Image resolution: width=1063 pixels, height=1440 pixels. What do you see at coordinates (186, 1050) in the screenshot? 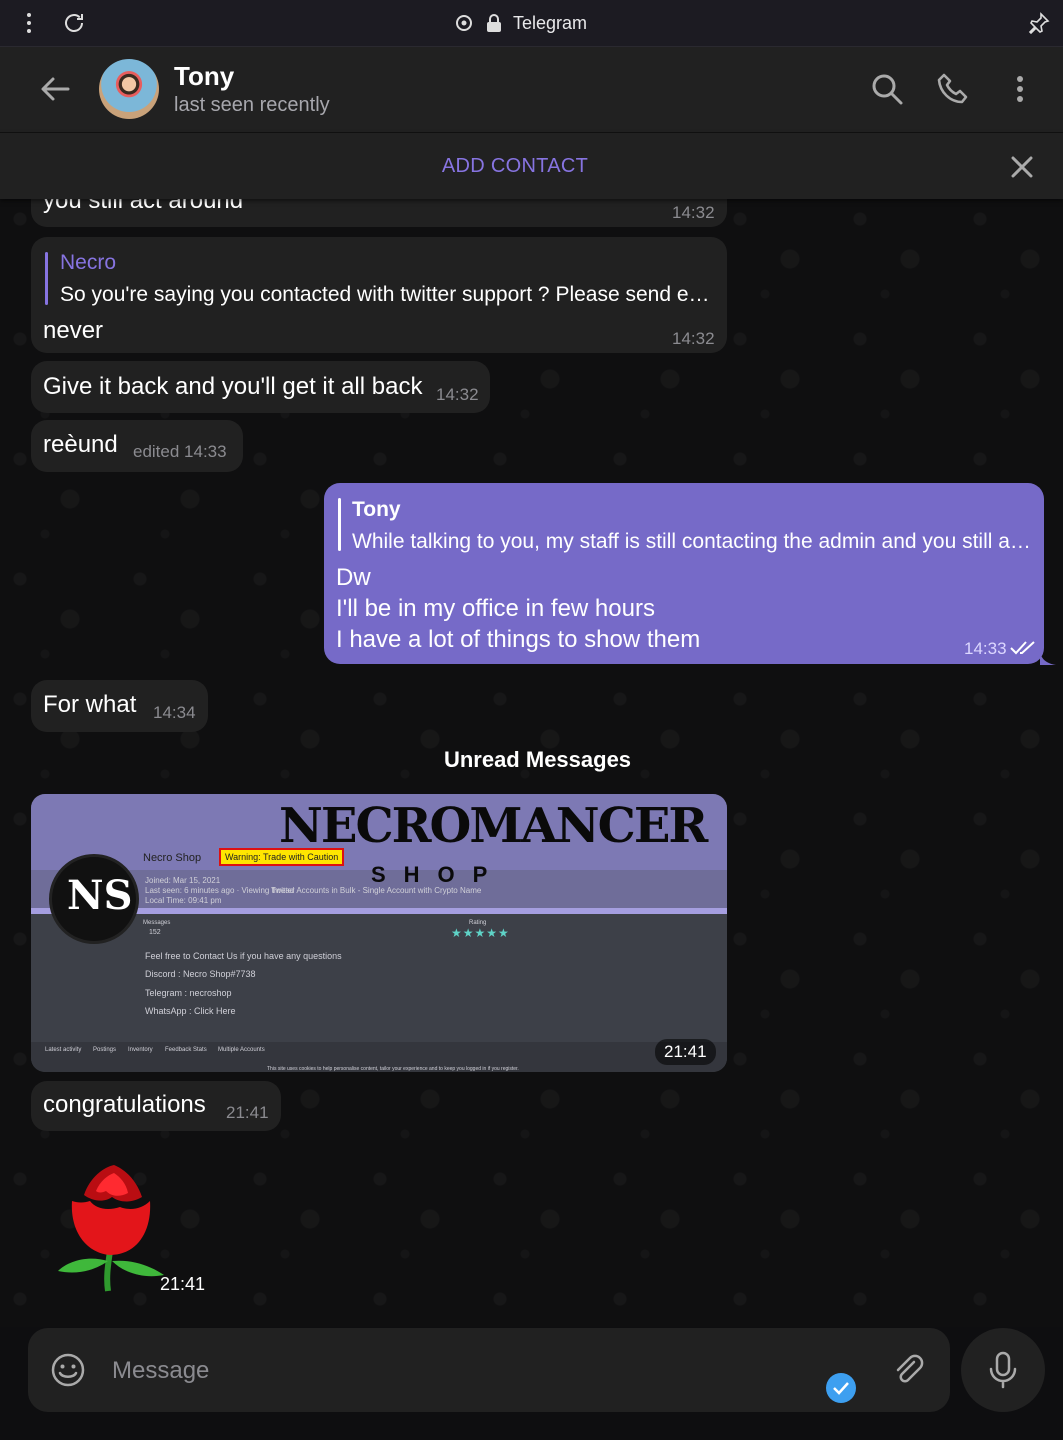
I see `photo-tab: Feedback Stats` at bounding box center [186, 1050].